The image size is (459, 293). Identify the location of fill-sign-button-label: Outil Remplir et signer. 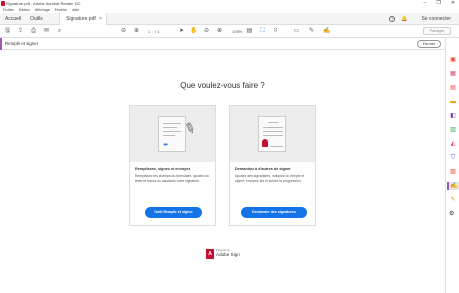
(173, 212).